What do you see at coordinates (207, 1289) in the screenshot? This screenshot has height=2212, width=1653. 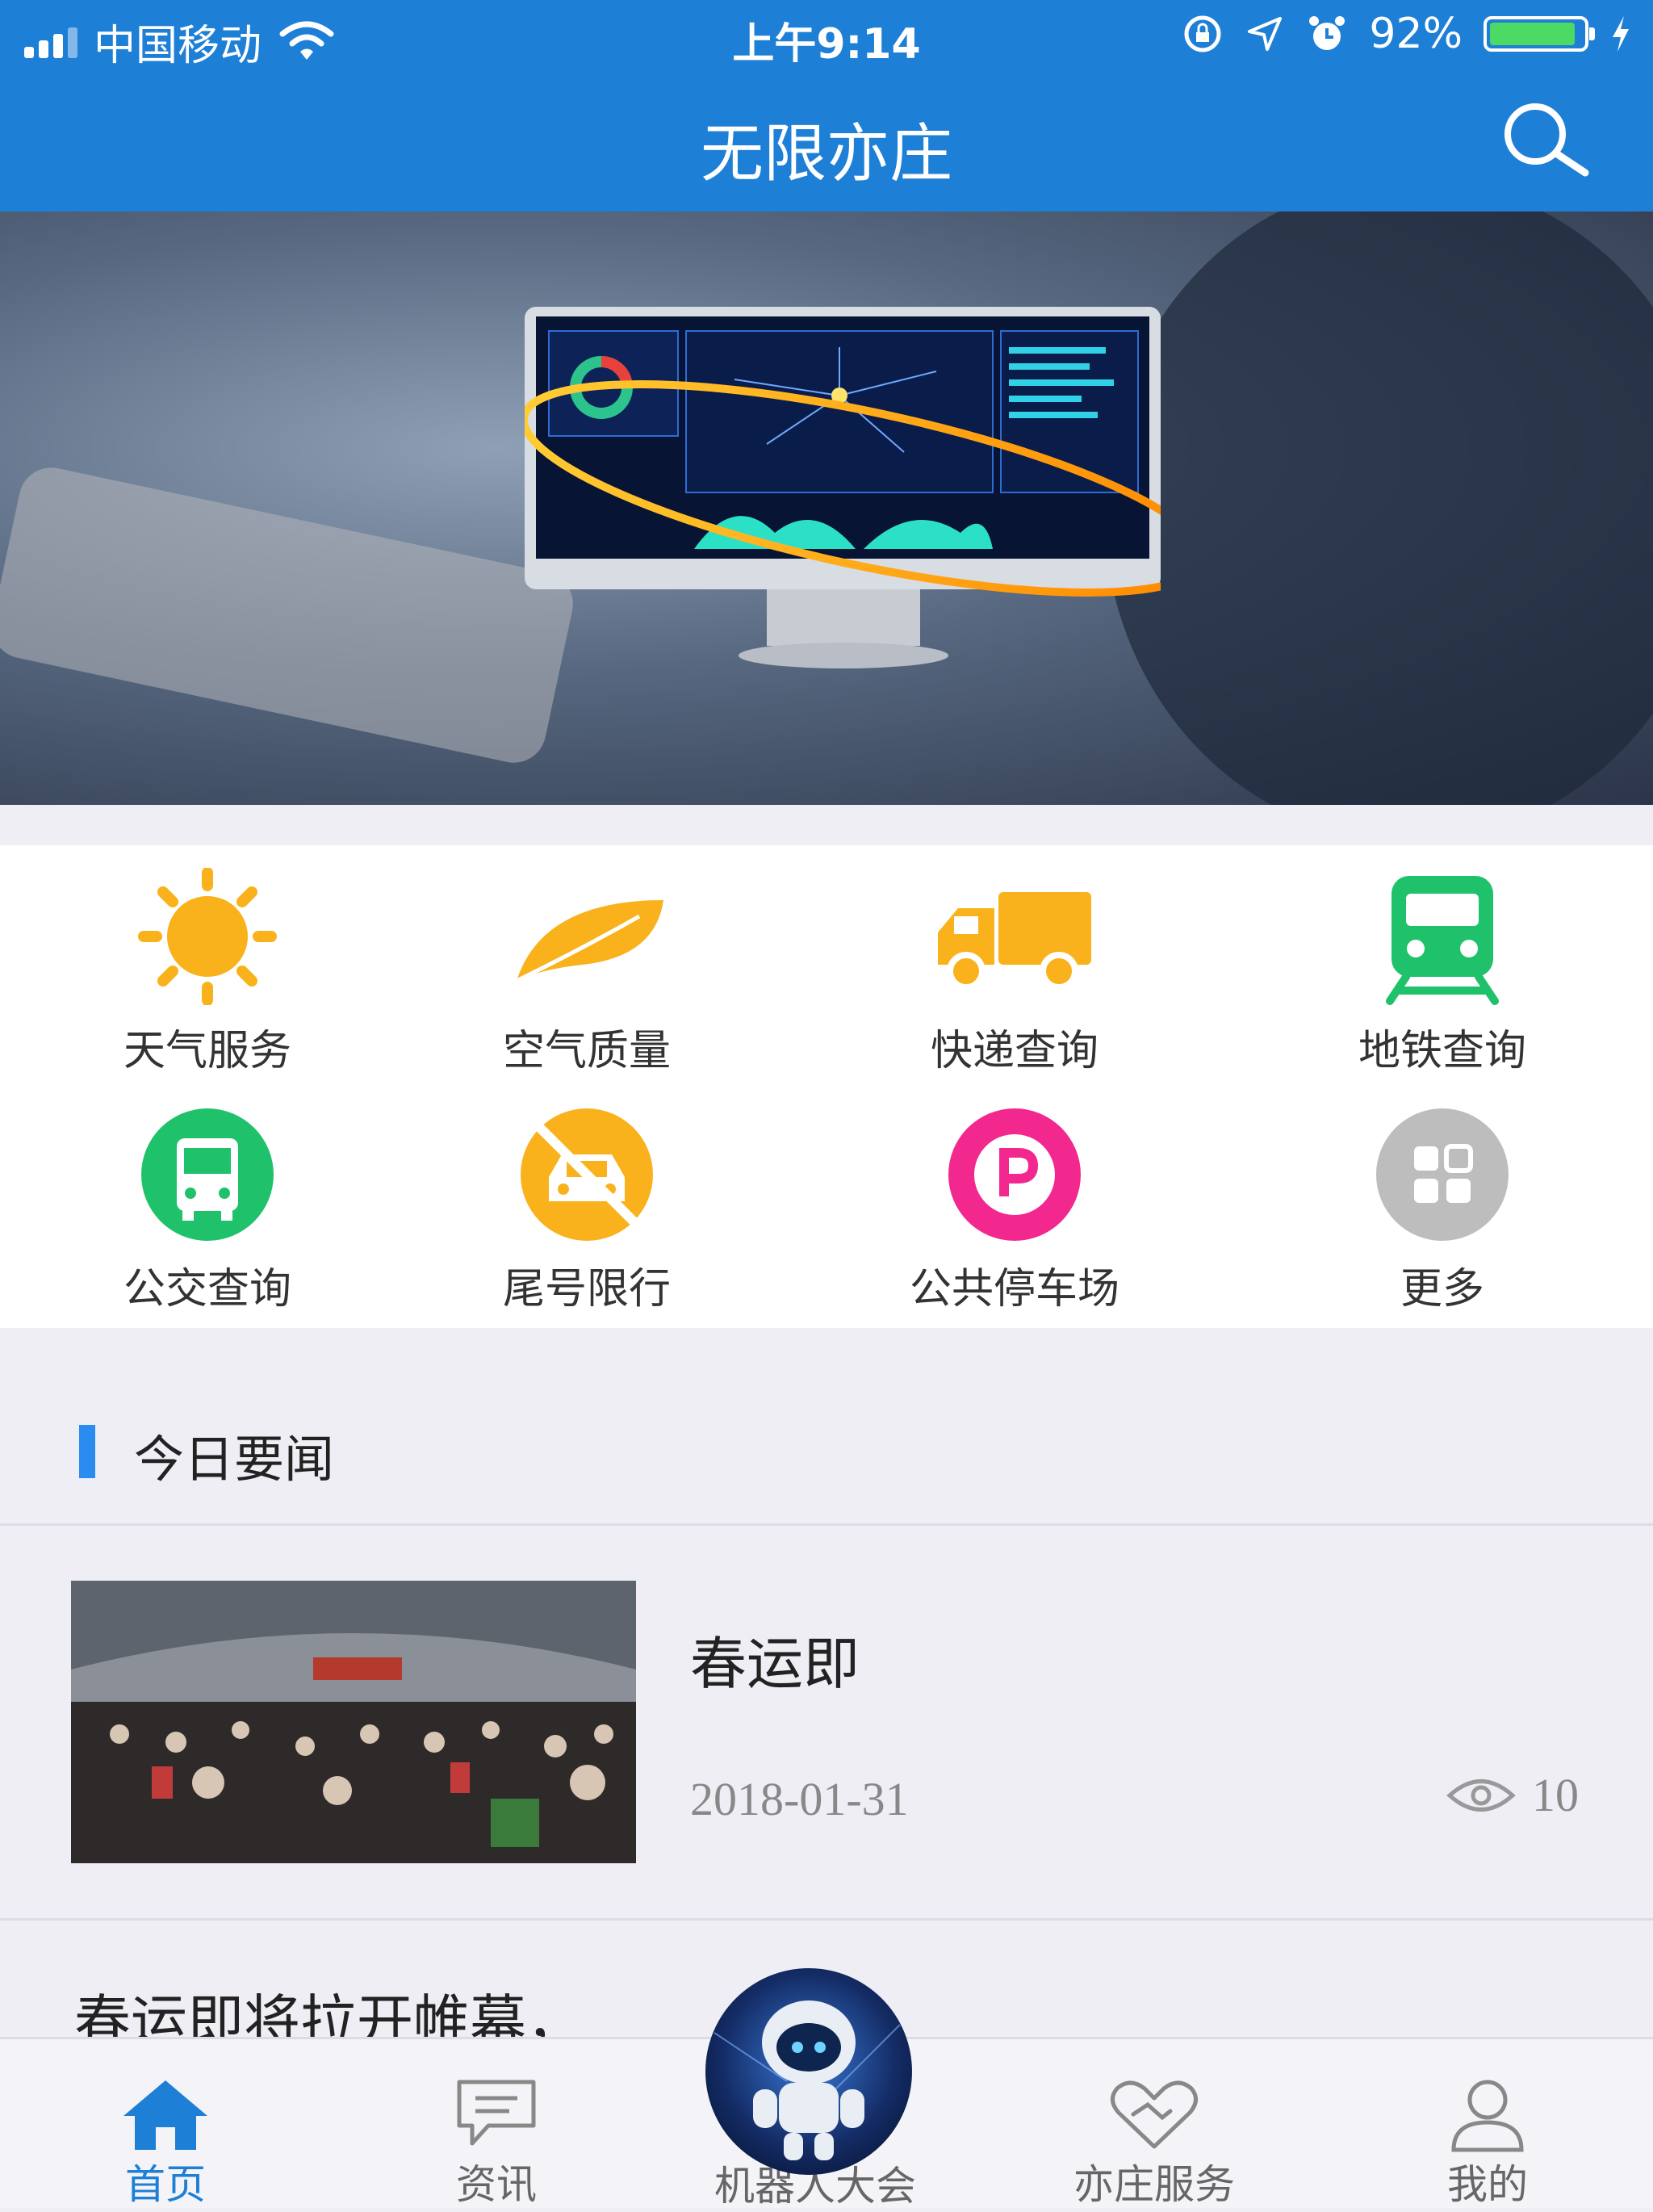 I see `service-label: 公交查询` at bounding box center [207, 1289].